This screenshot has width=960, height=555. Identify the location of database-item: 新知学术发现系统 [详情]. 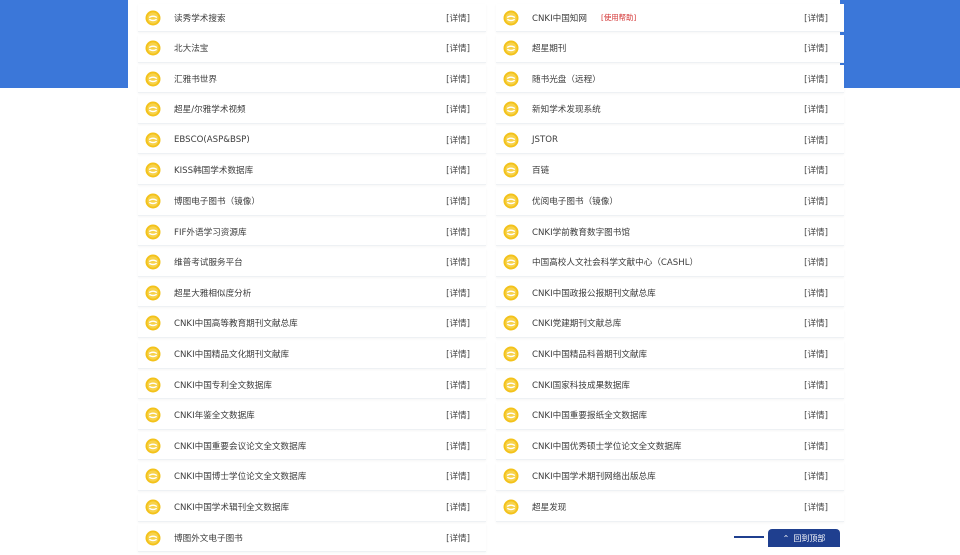
(670, 109).